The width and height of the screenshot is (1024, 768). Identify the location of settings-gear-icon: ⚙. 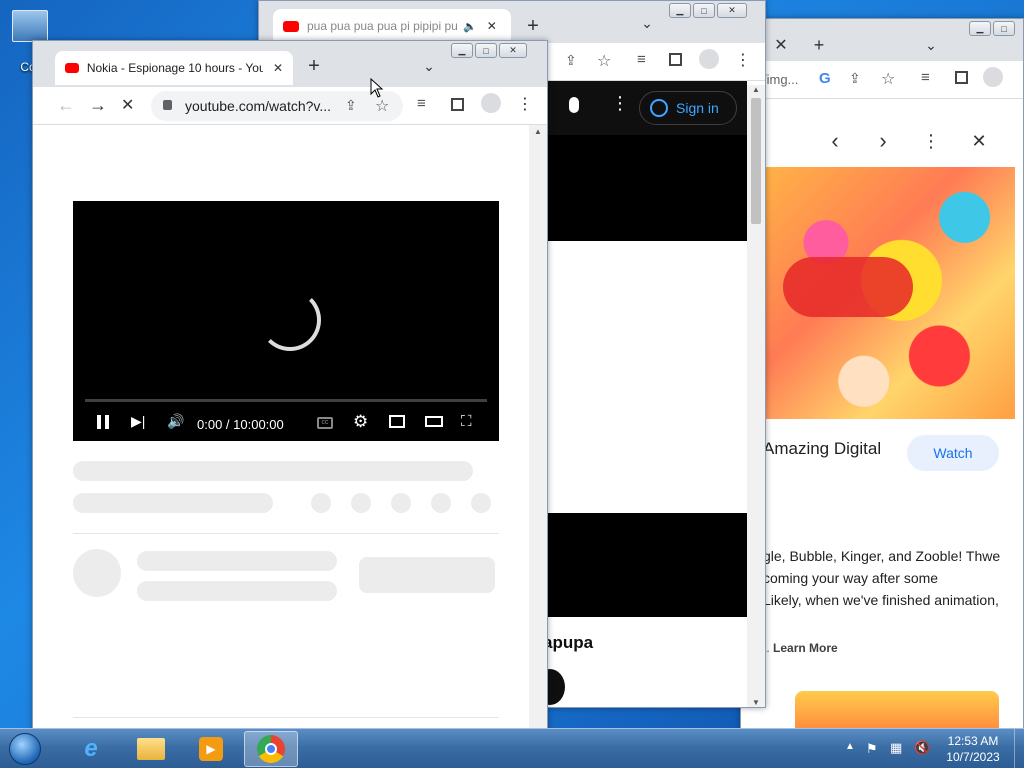
(360, 422).